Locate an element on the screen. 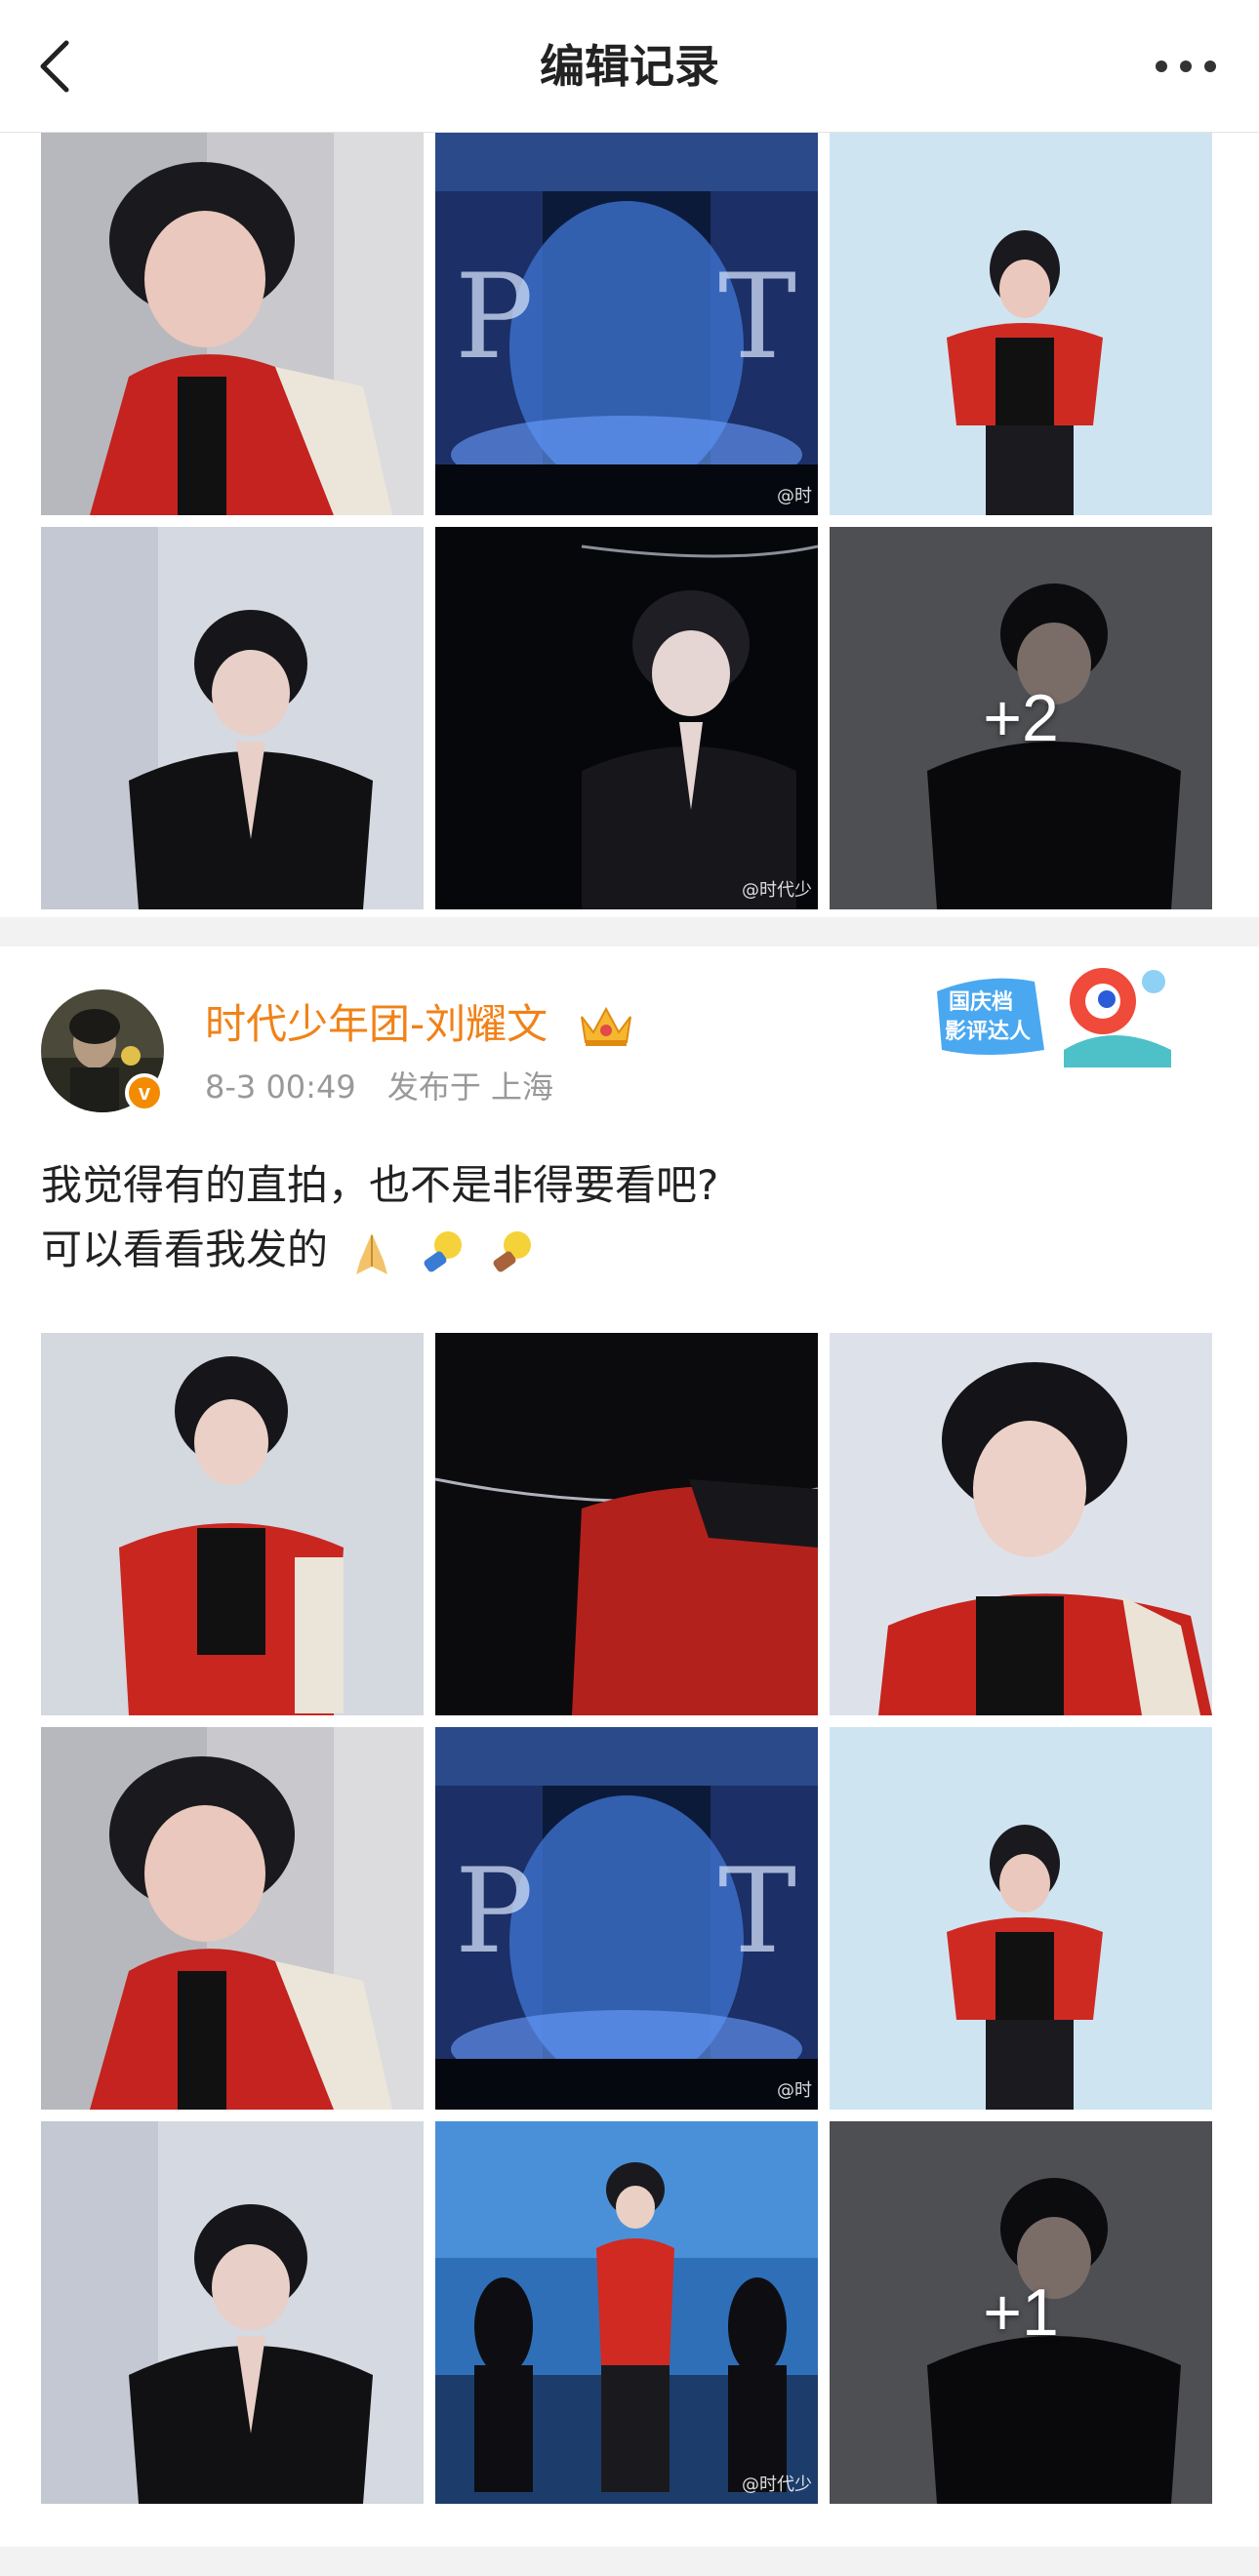  page-title: 编辑记录 is located at coordinates (629, 66).